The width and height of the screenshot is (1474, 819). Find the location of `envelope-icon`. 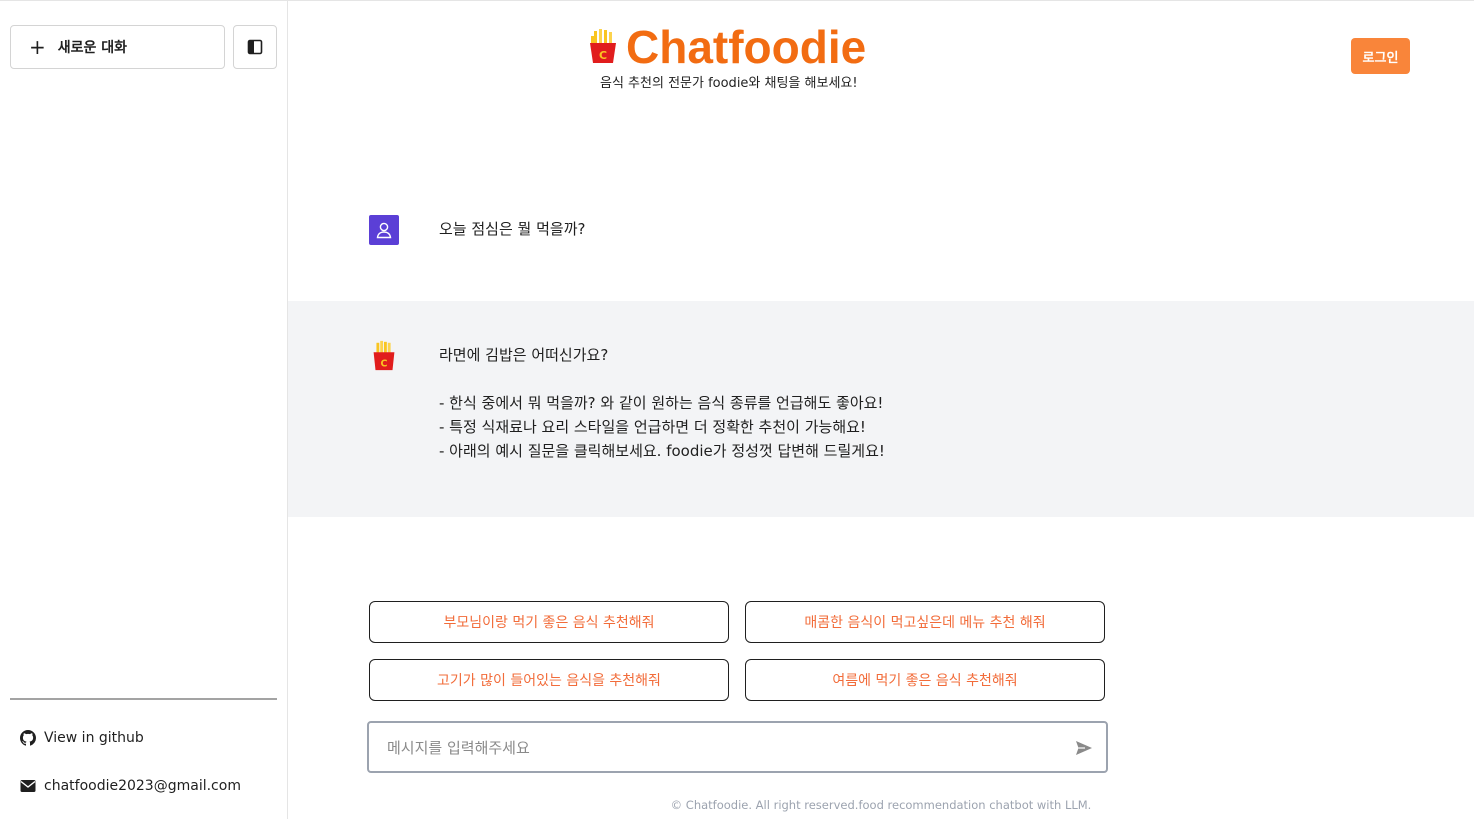

envelope-icon is located at coordinates (28, 786).